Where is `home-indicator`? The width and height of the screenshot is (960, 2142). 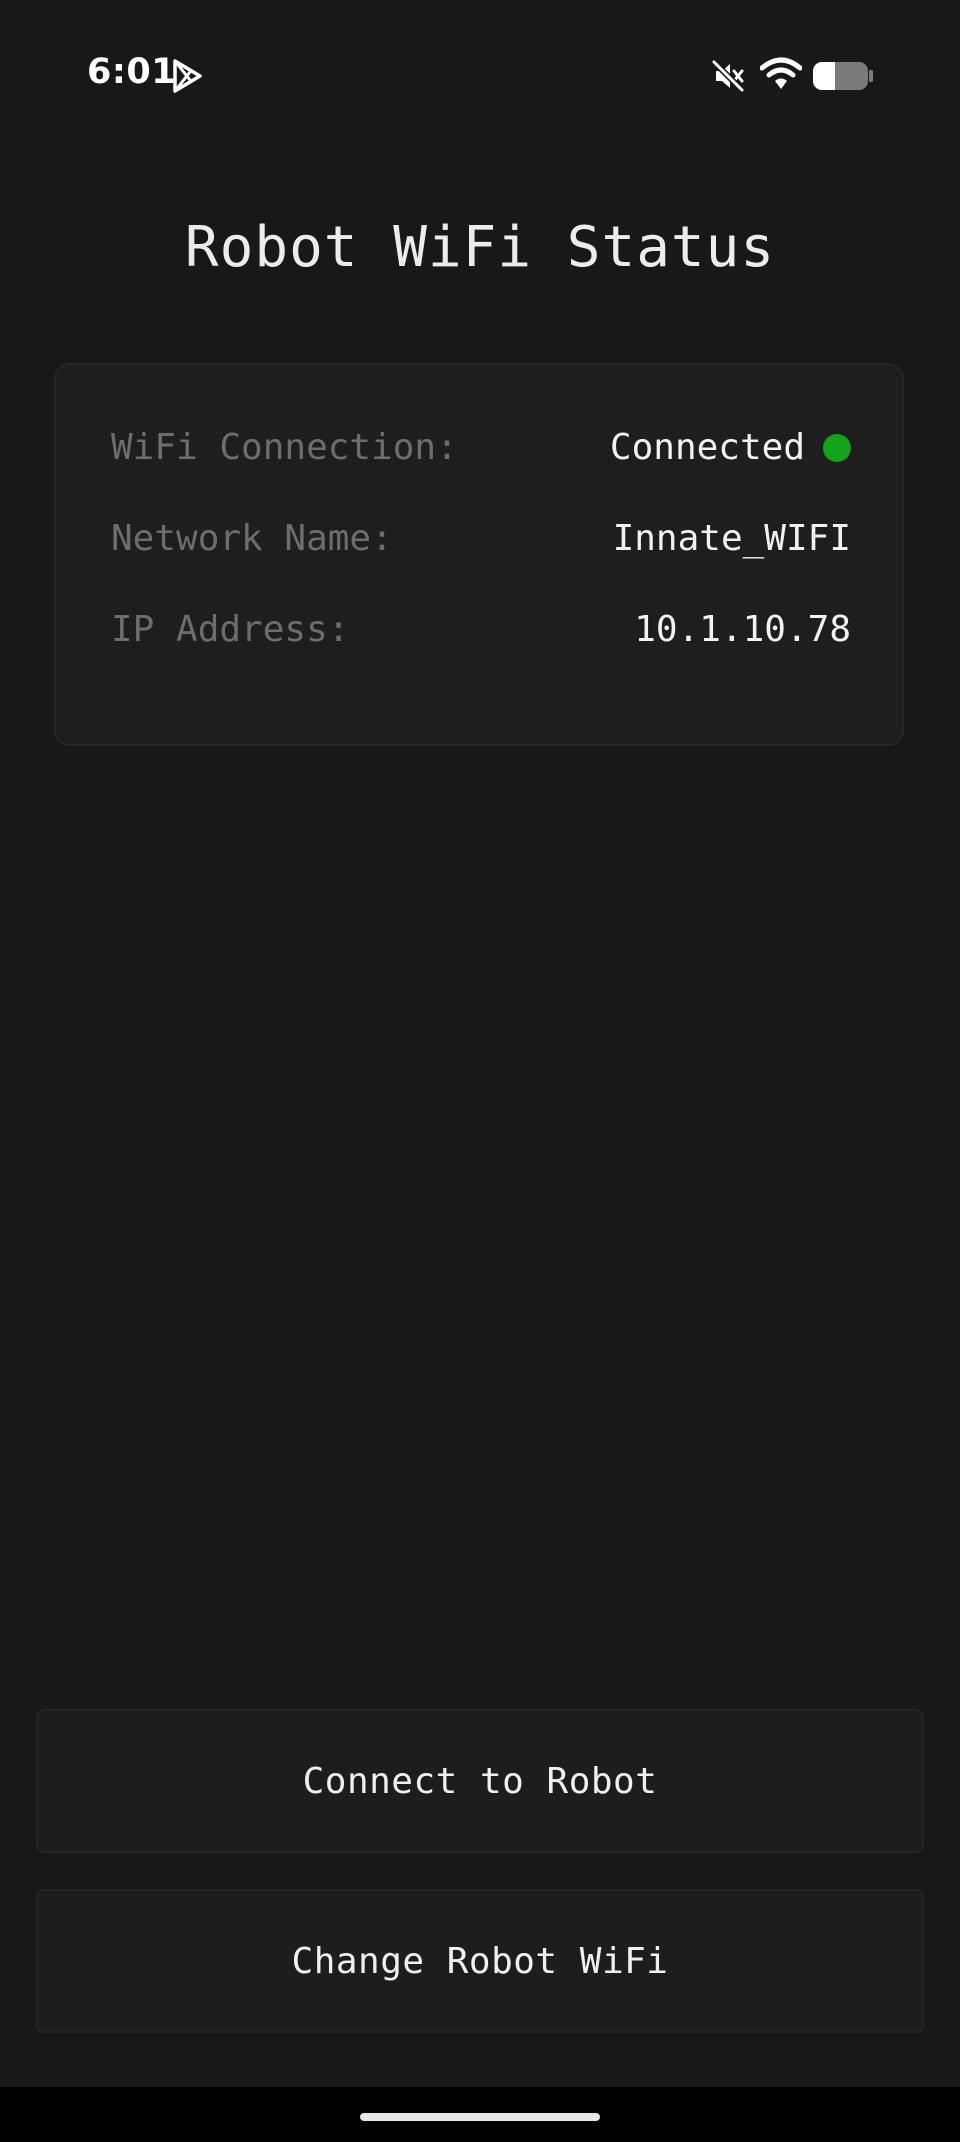 home-indicator is located at coordinates (480, 2117).